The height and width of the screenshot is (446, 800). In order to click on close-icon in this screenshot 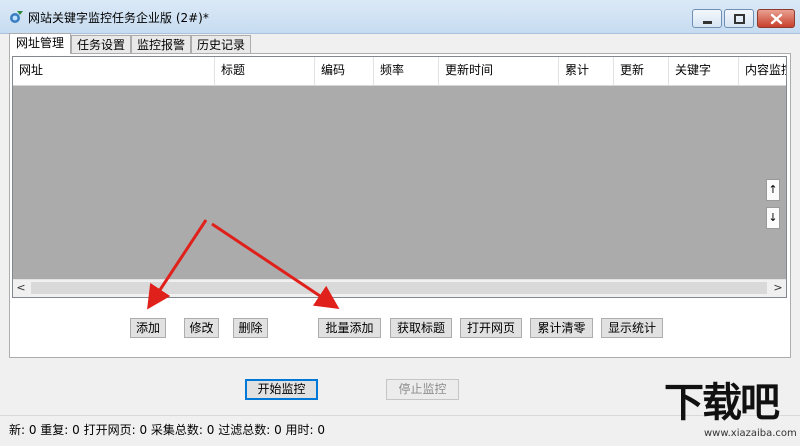, I will do `click(776, 19)`.